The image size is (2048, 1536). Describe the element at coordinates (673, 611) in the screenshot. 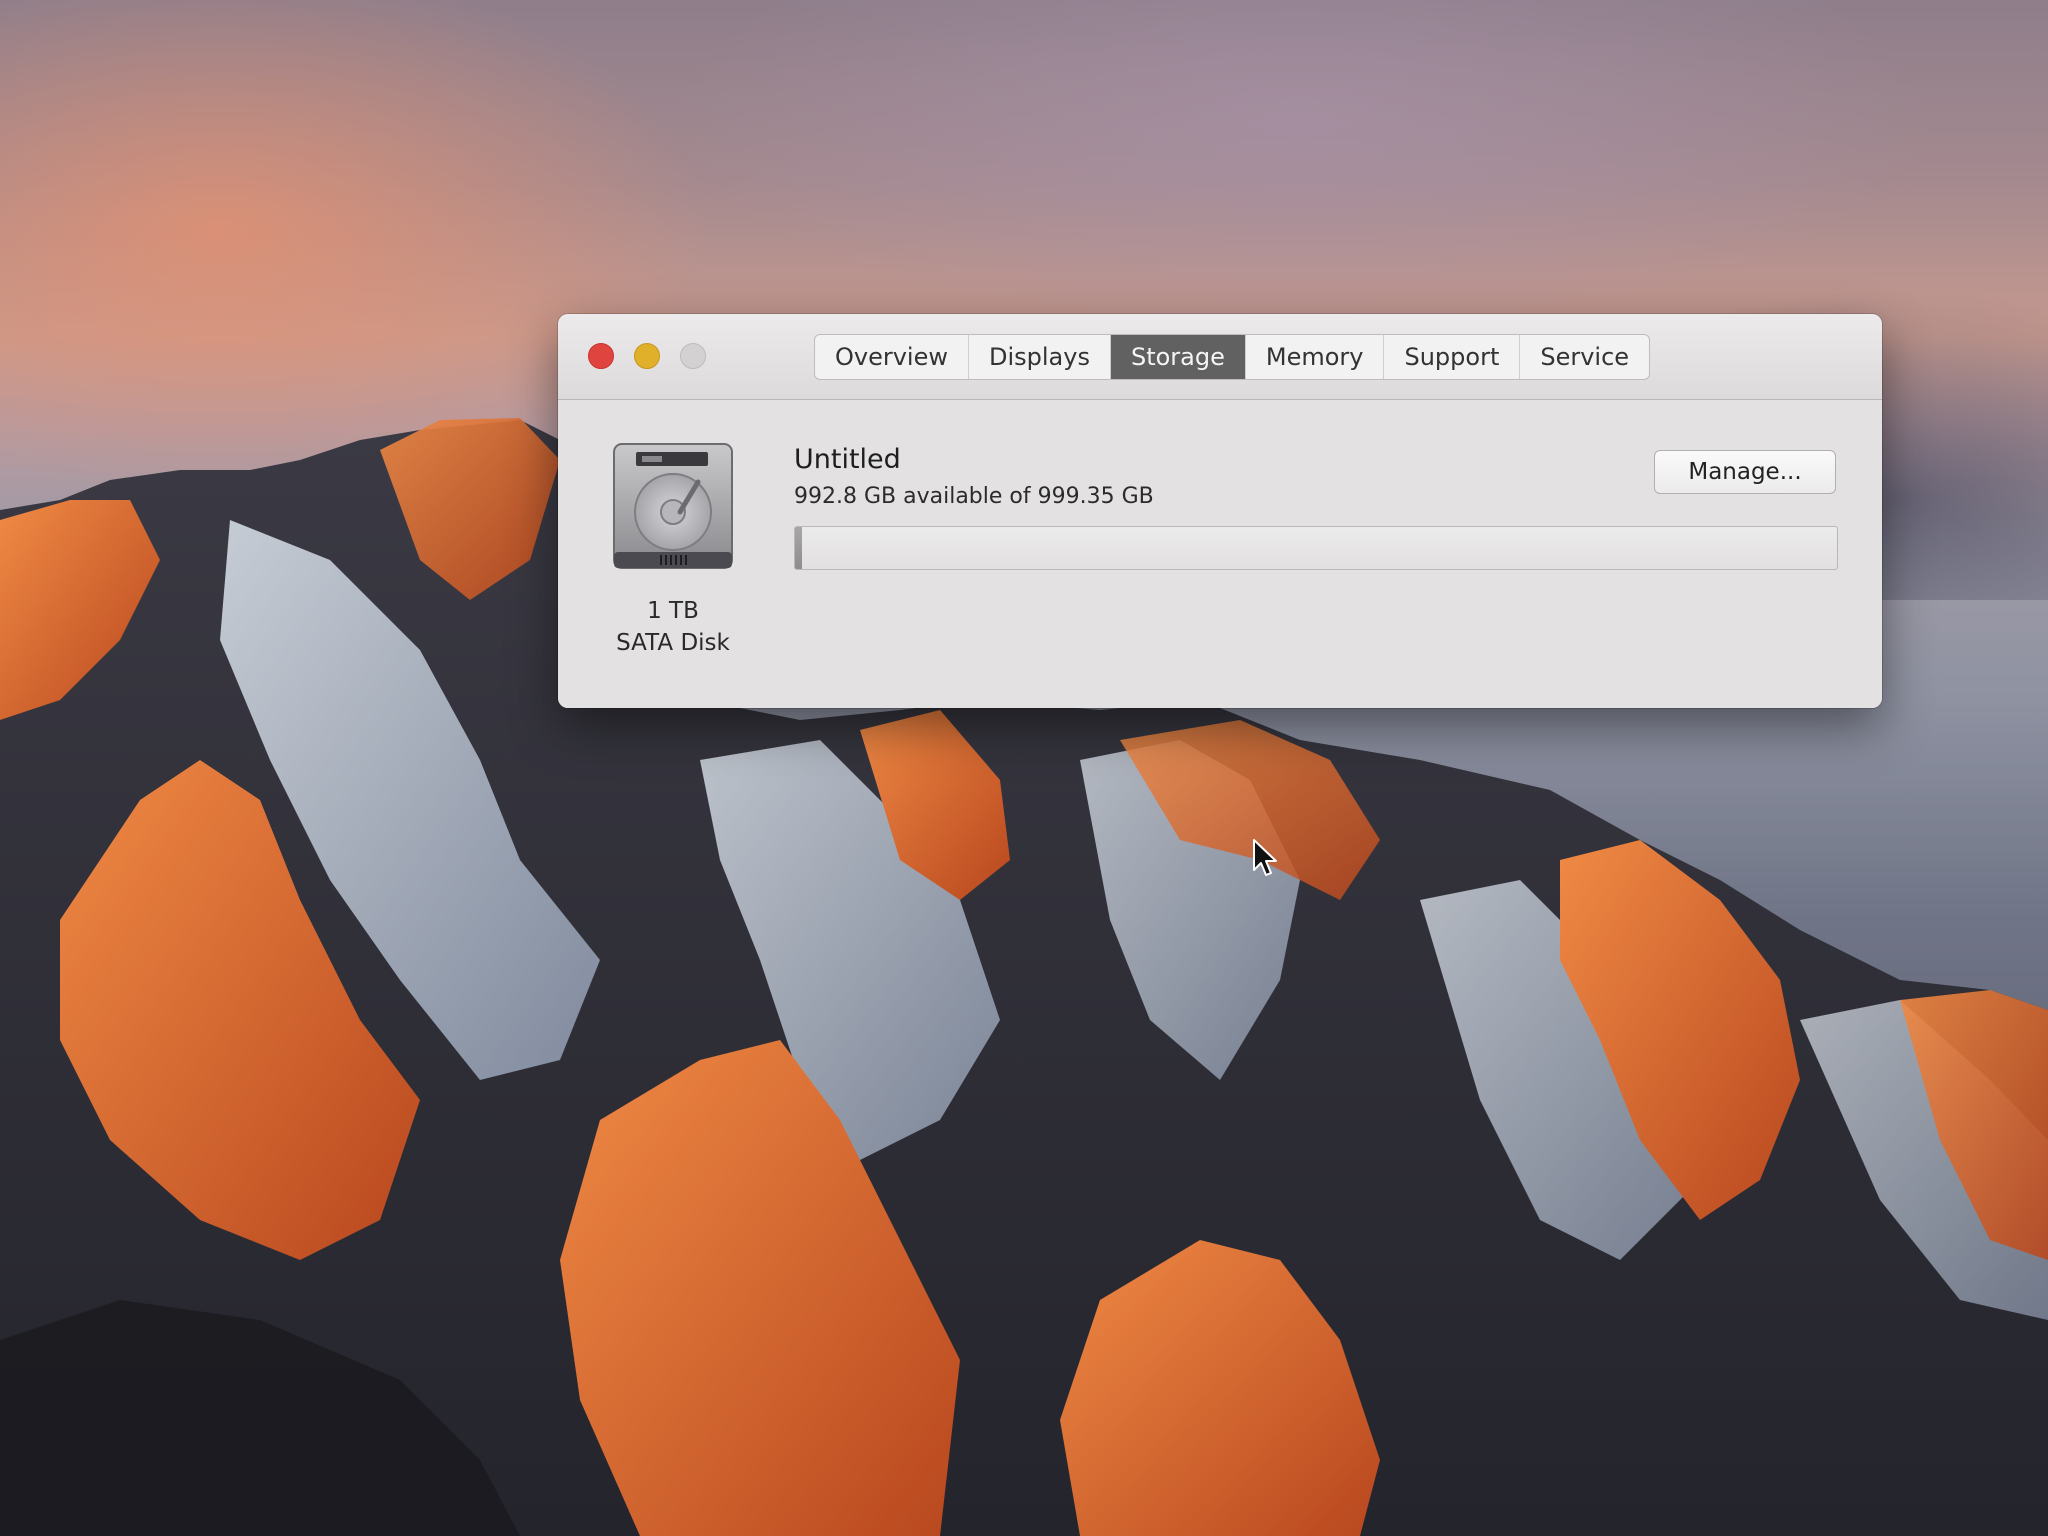

I see `disk-capacity: 1 TB` at that location.